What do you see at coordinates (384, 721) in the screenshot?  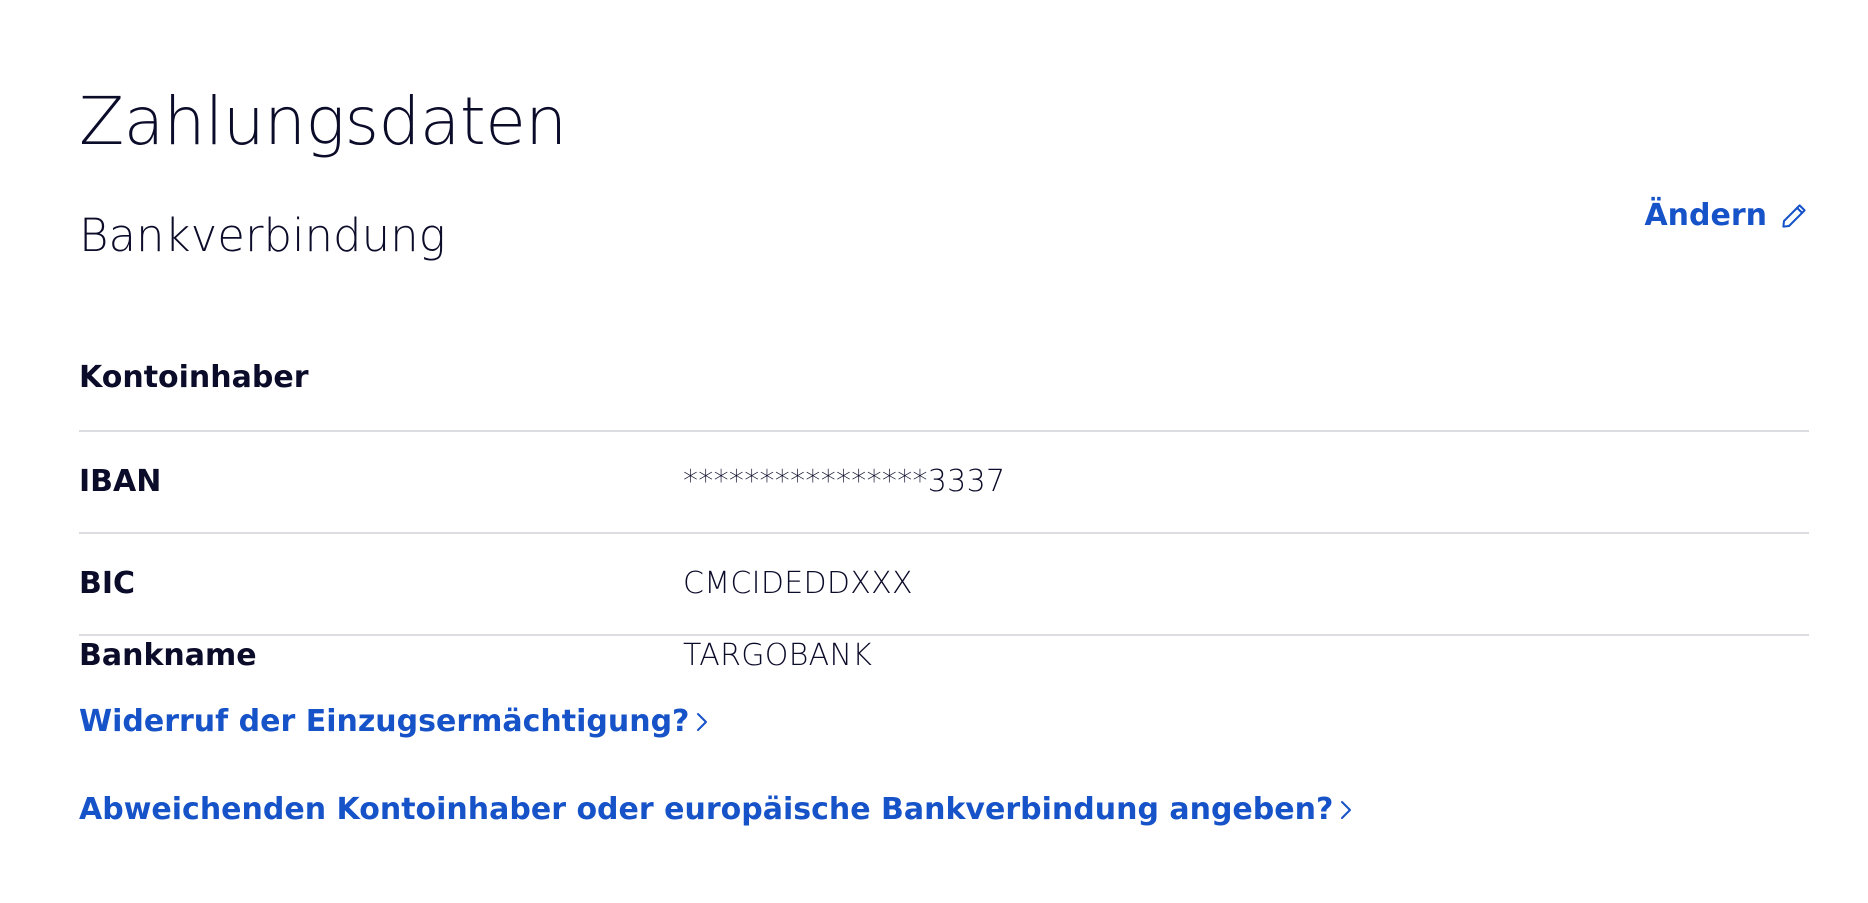 I see `revoke-link-label: Widerruf der Einzugsermächtigung?` at bounding box center [384, 721].